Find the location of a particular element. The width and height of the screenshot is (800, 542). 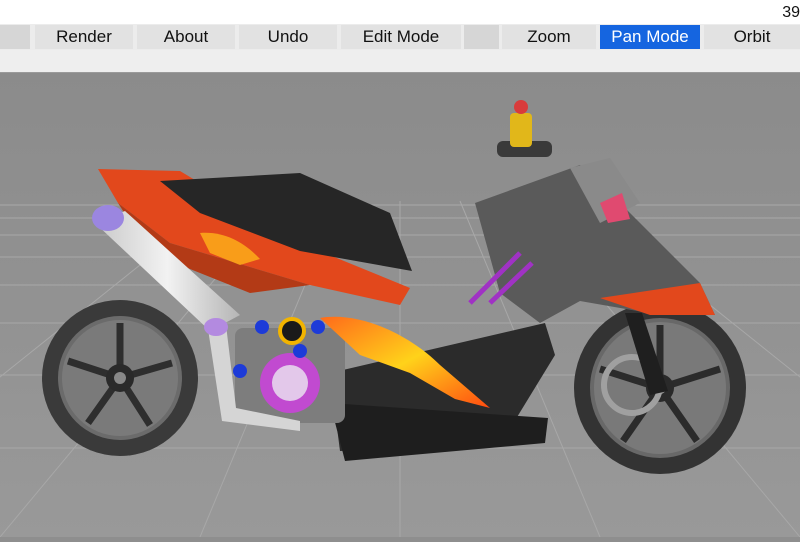

undo-button: Undo is located at coordinates (288, 37).